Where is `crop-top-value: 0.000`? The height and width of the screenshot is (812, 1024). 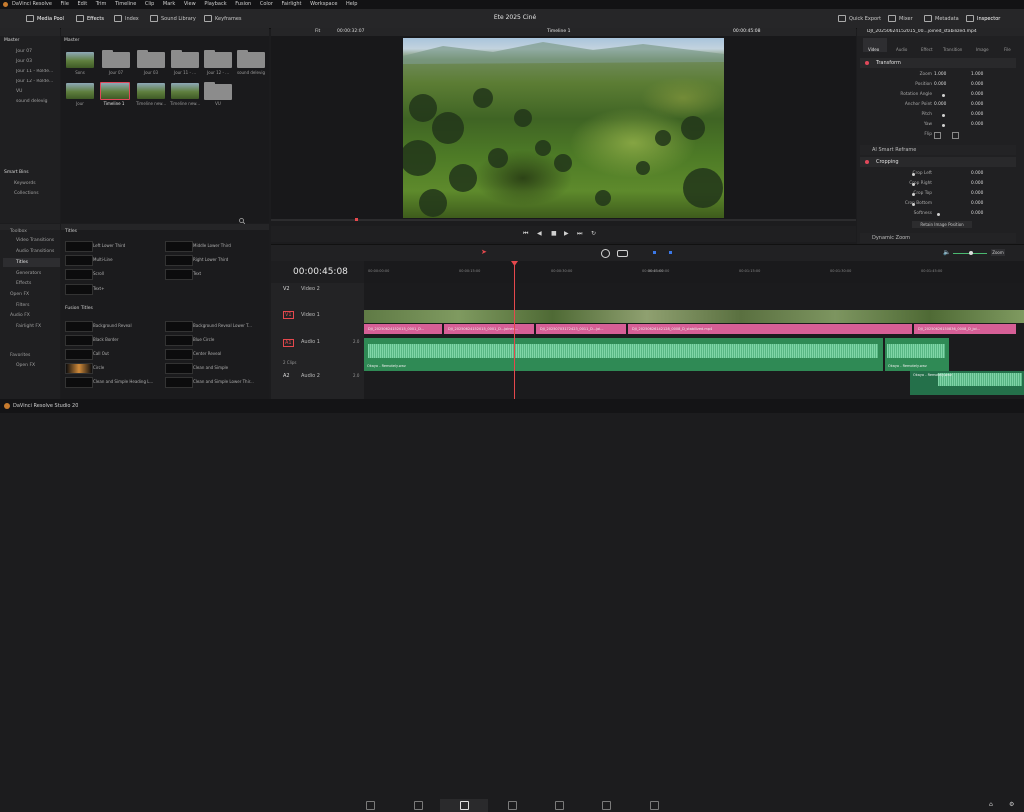 crop-top-value: 0.000 is located at coordinates (977, 194).